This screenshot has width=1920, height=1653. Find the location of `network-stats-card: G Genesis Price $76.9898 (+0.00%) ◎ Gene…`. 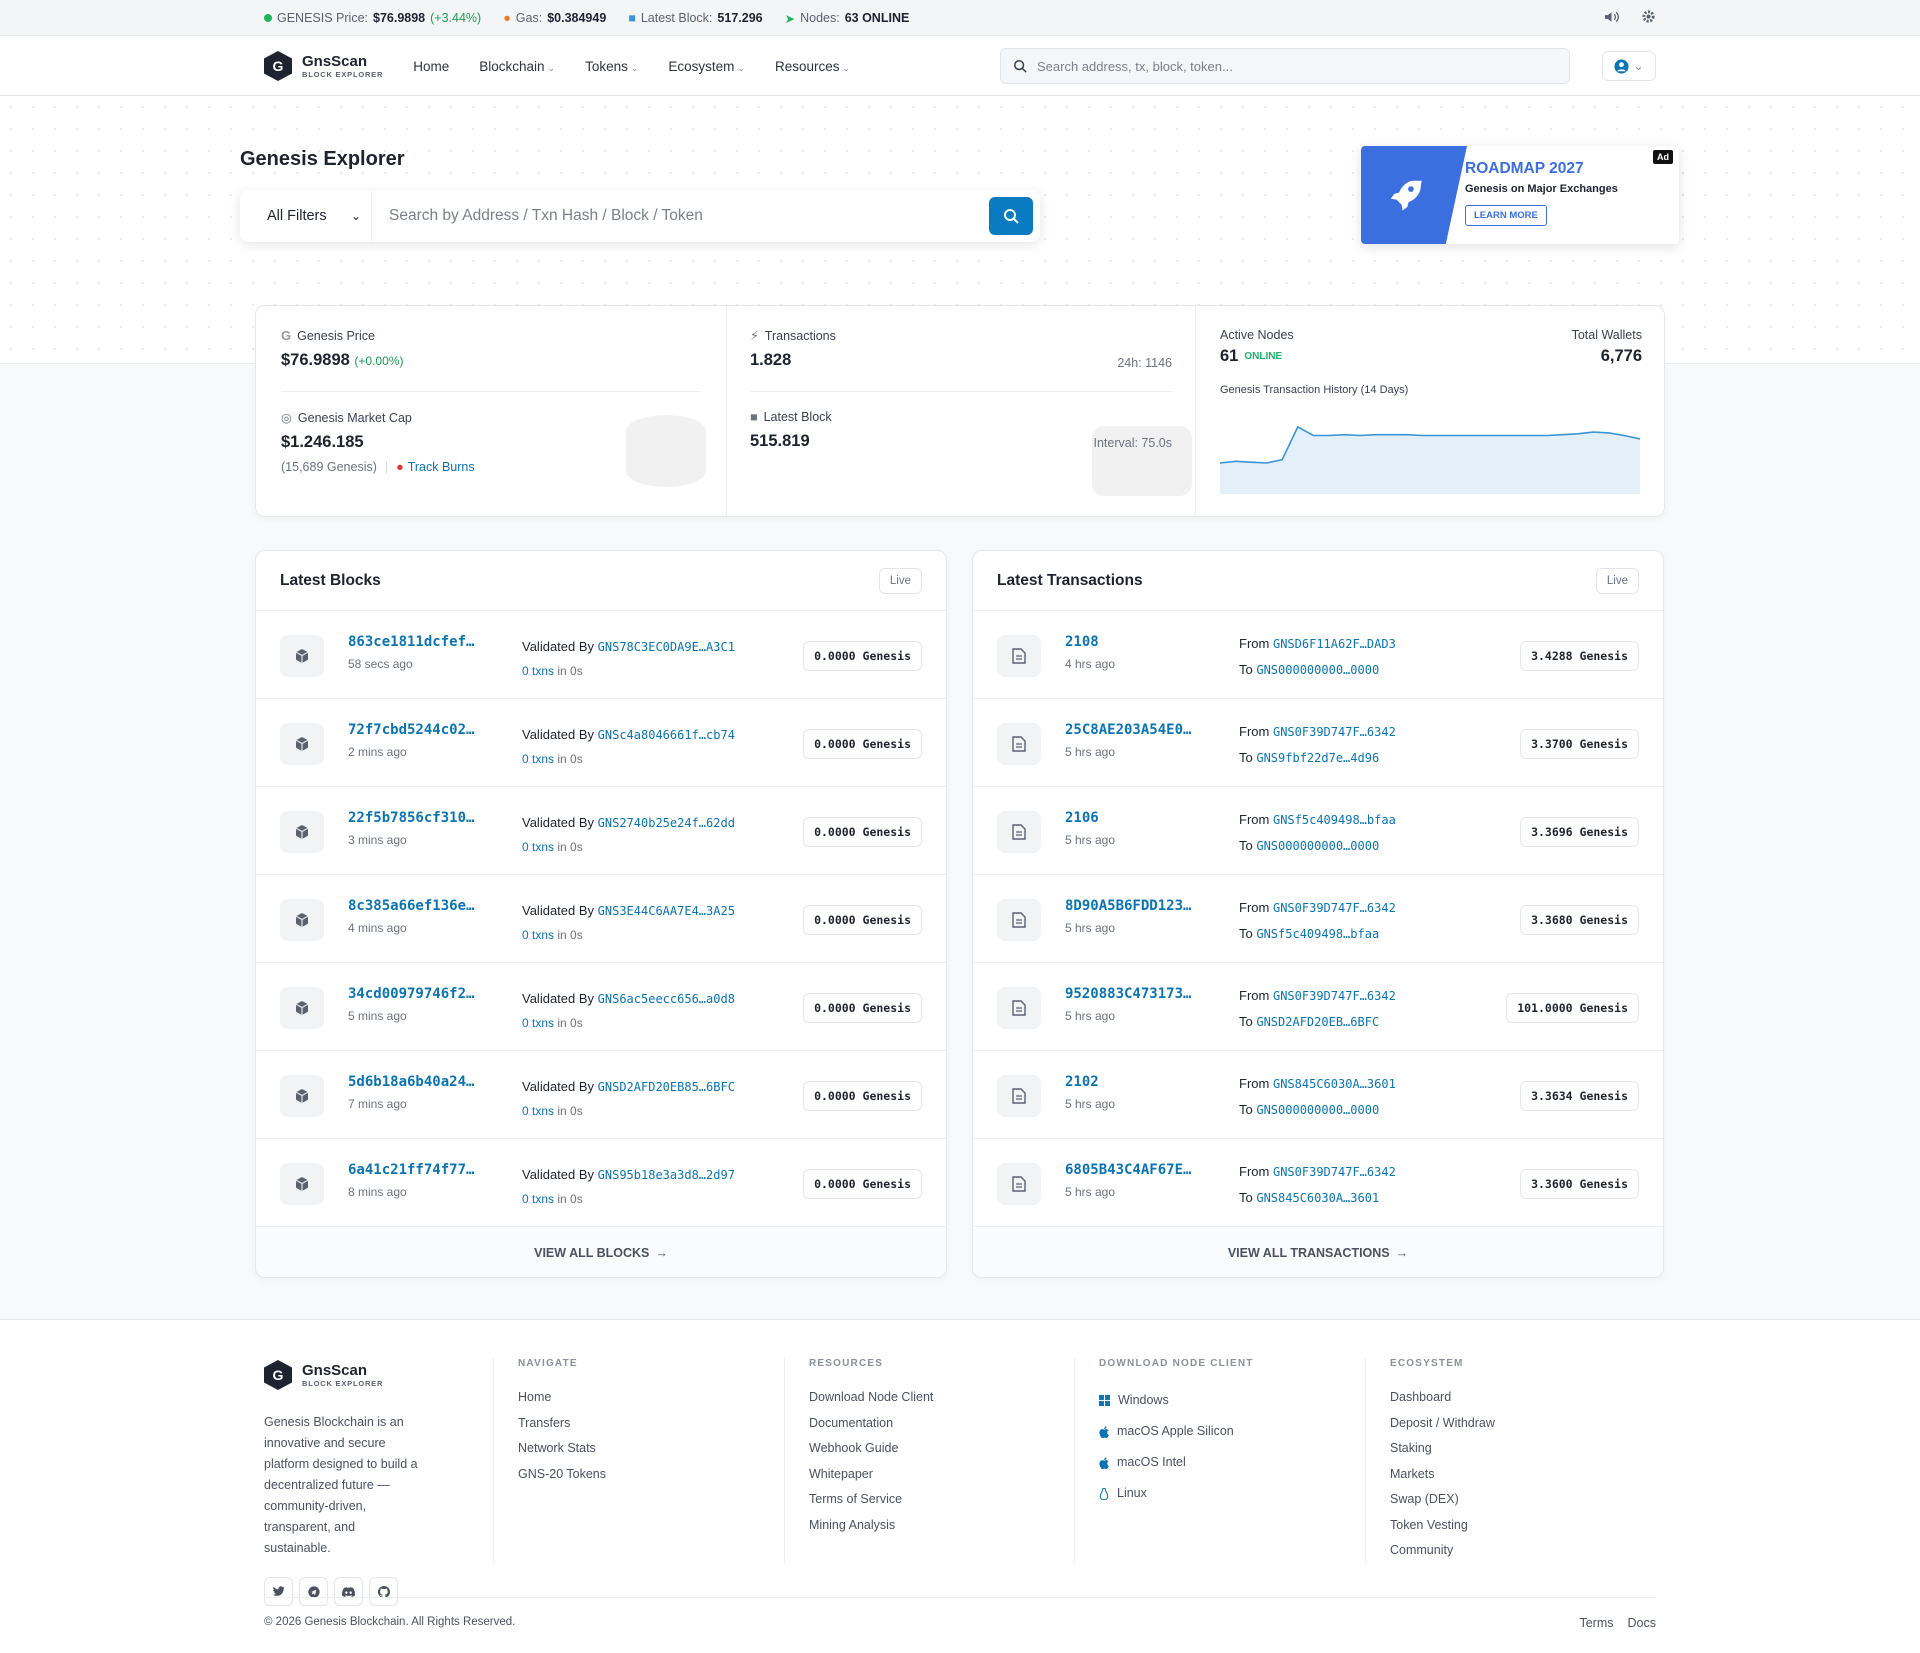

network-stats-card: G Genesis Price $76.9898 (+0.00%) ◎ Gene… is located at coordinates (960, 411).